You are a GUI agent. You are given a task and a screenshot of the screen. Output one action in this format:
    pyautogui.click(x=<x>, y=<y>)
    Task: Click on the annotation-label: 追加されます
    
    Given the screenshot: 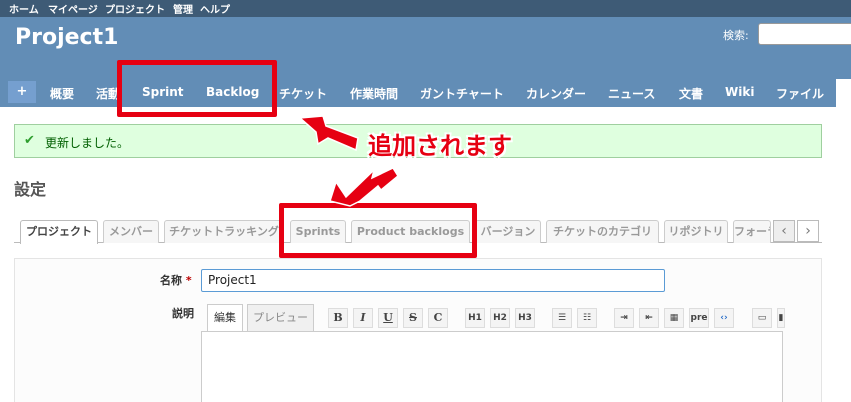 What is the action you would take?
    pyautogui.click(x=440, y=146)
    